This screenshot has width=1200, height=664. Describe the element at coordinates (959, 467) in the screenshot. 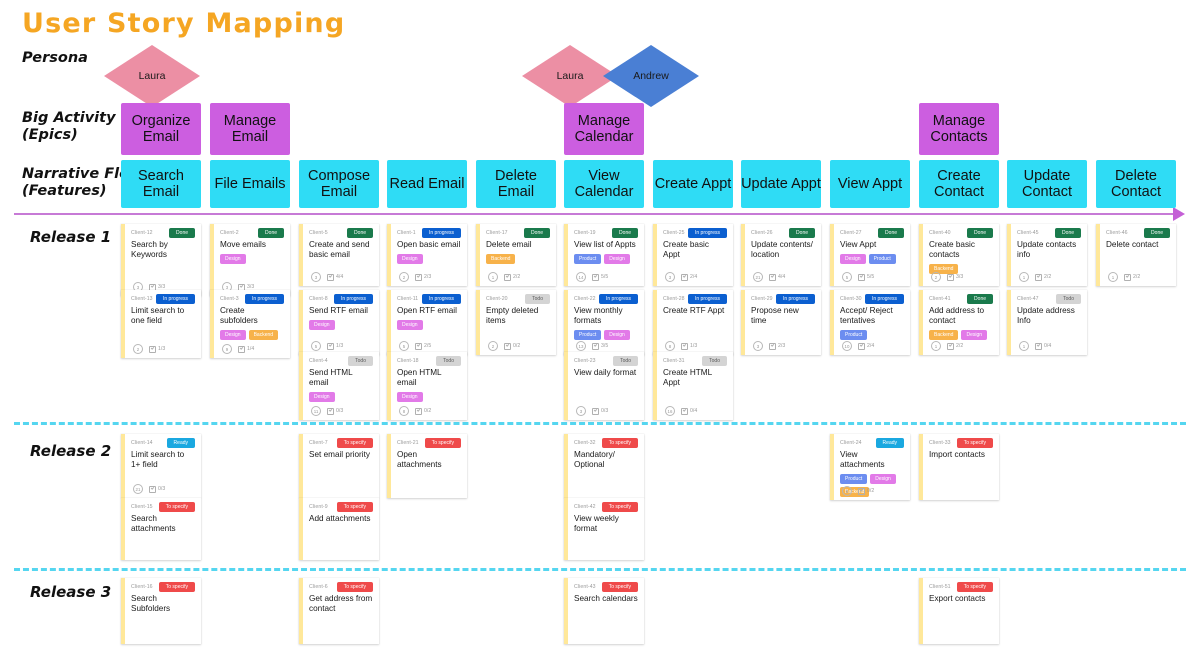

I see `story-card: Client-33 To specify Import contacts` at that location.